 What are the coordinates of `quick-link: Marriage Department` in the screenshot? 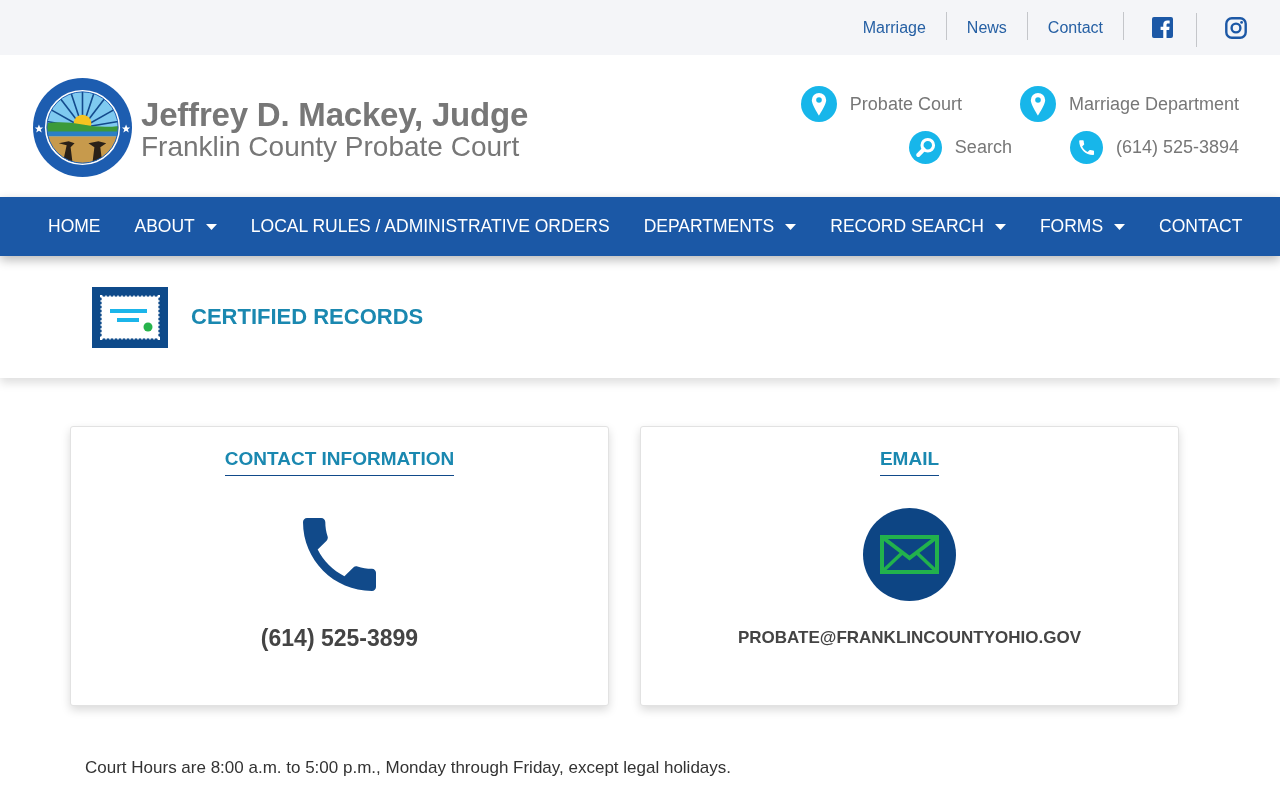 It's located at (1129, 104).